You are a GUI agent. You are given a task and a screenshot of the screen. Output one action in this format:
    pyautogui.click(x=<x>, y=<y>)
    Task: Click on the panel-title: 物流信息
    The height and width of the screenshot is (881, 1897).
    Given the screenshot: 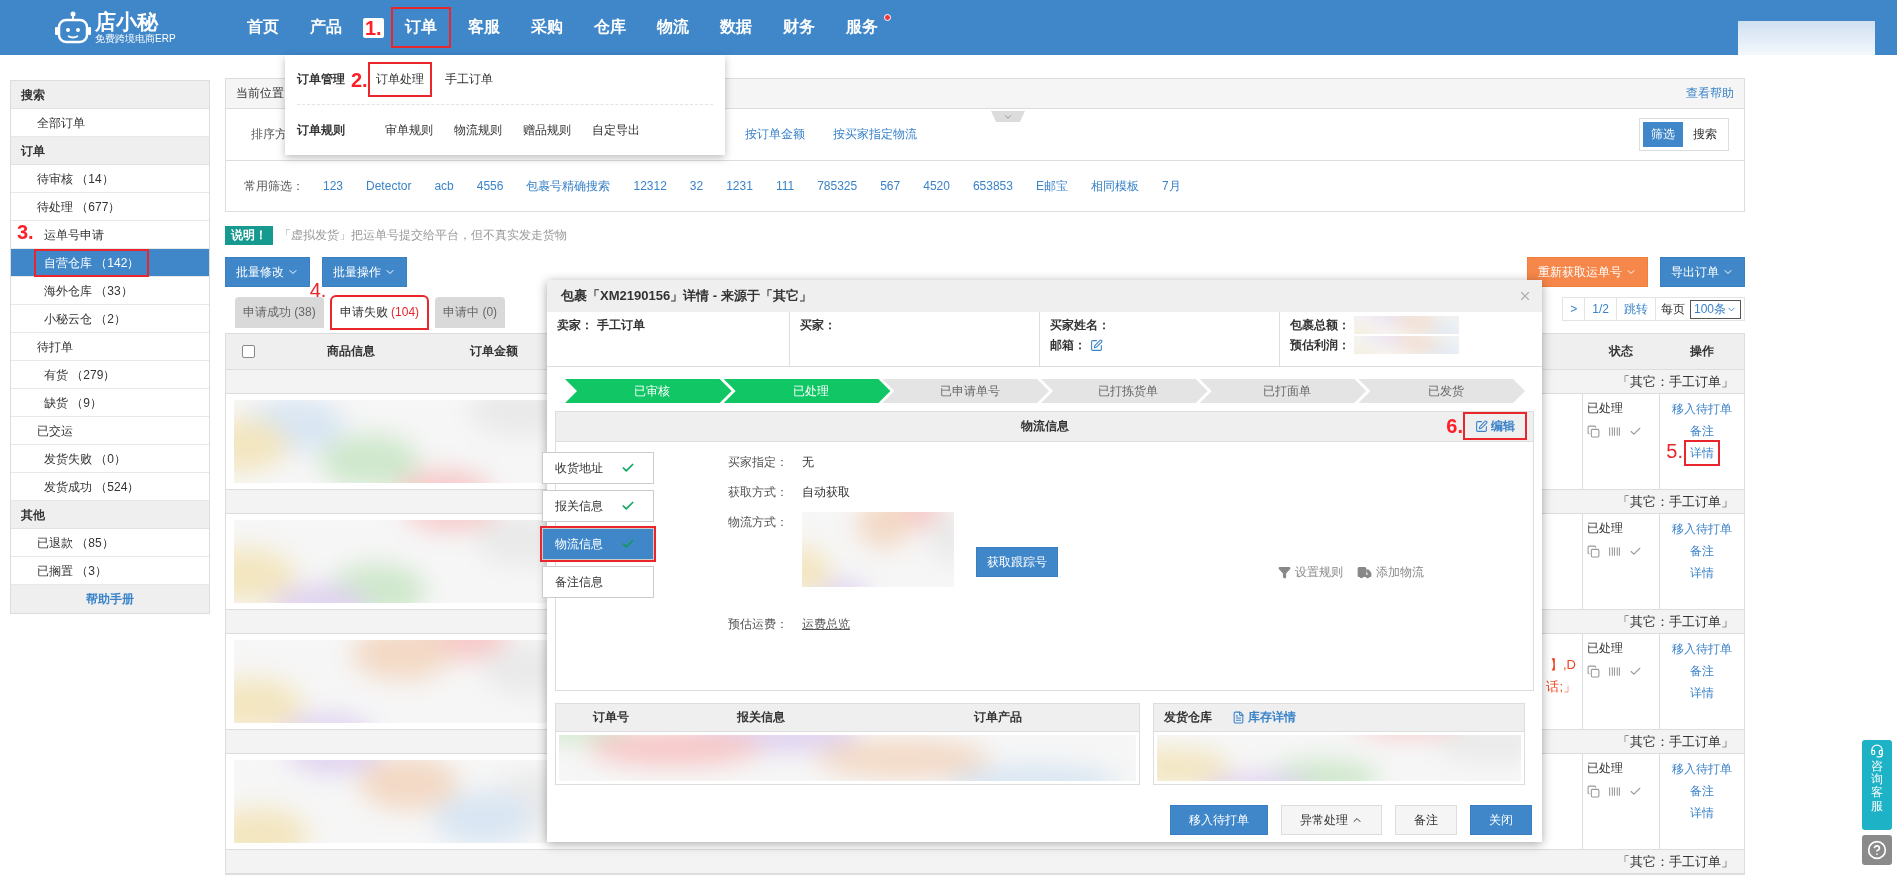 What is the action you would take?
    pyautogui.click(x=1044, y=426)
    